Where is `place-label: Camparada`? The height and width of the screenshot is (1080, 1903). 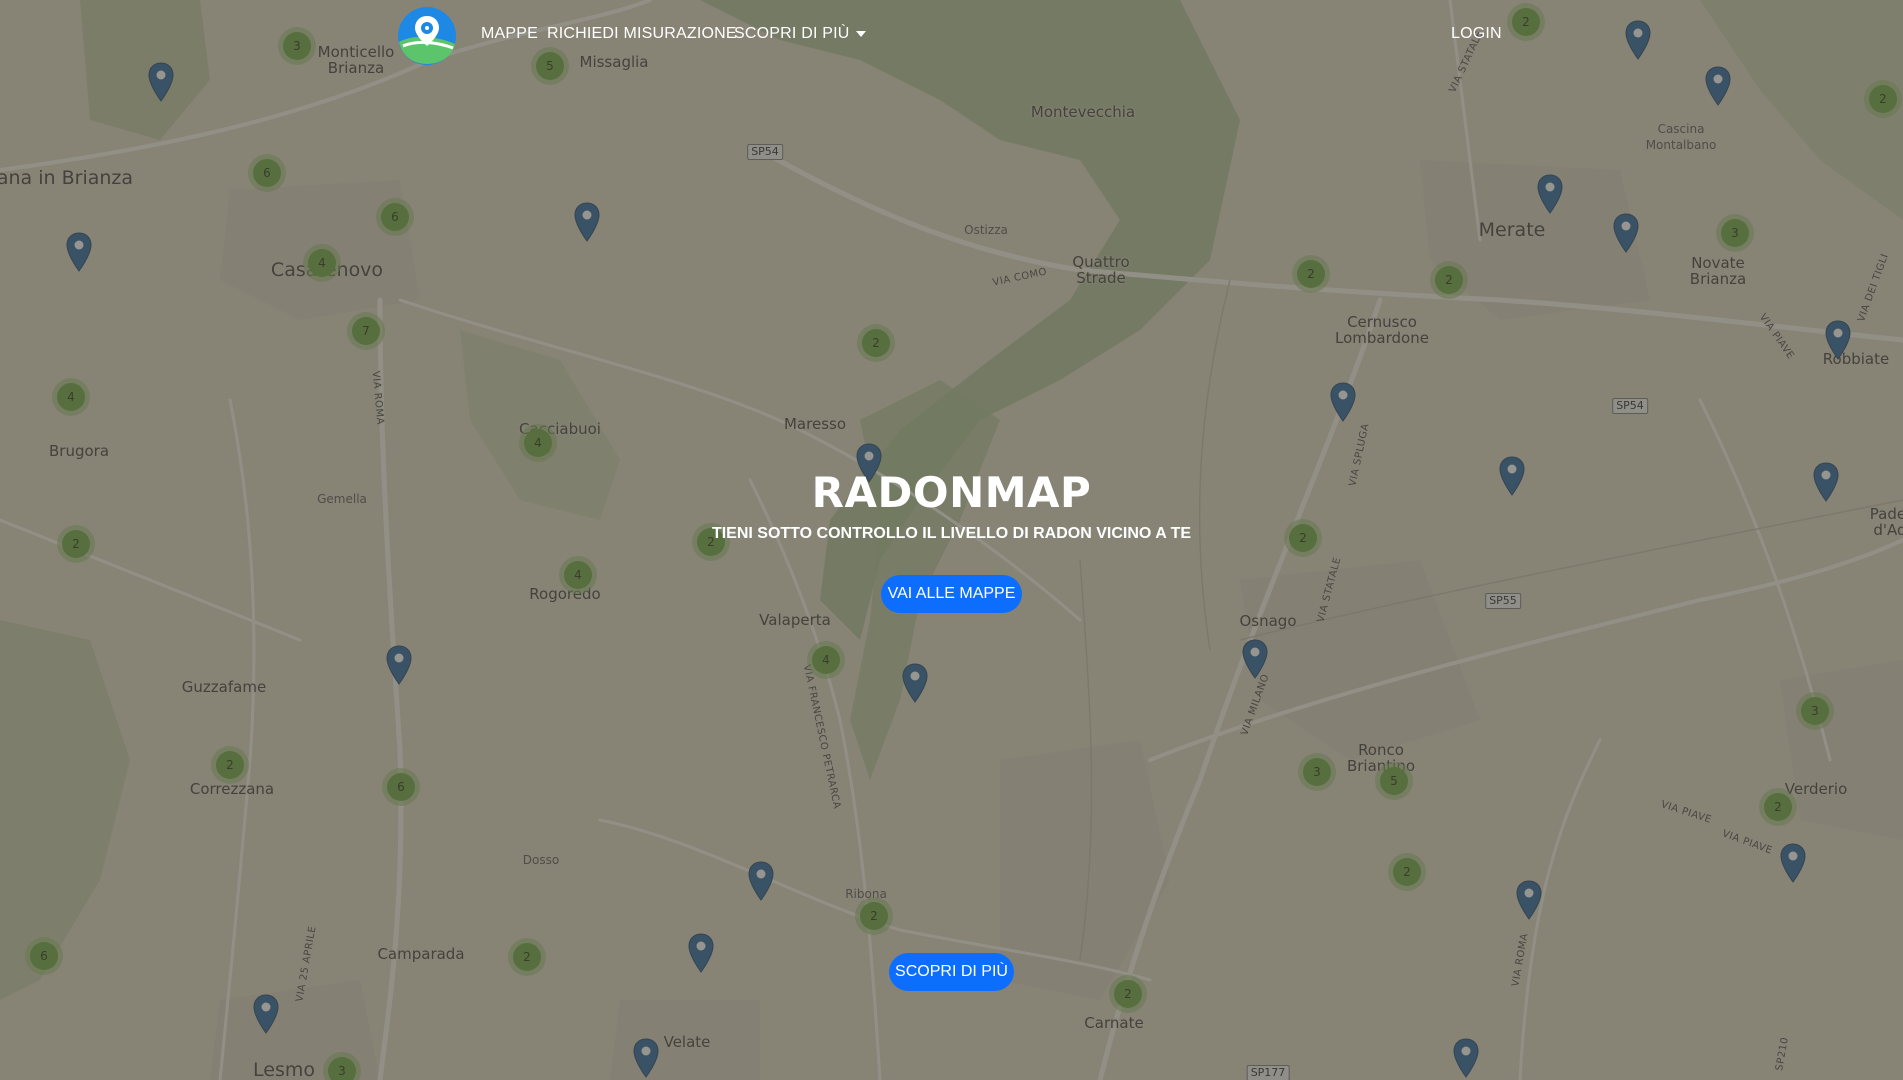
place-label: Camparada is located at coordinates (421, 954).